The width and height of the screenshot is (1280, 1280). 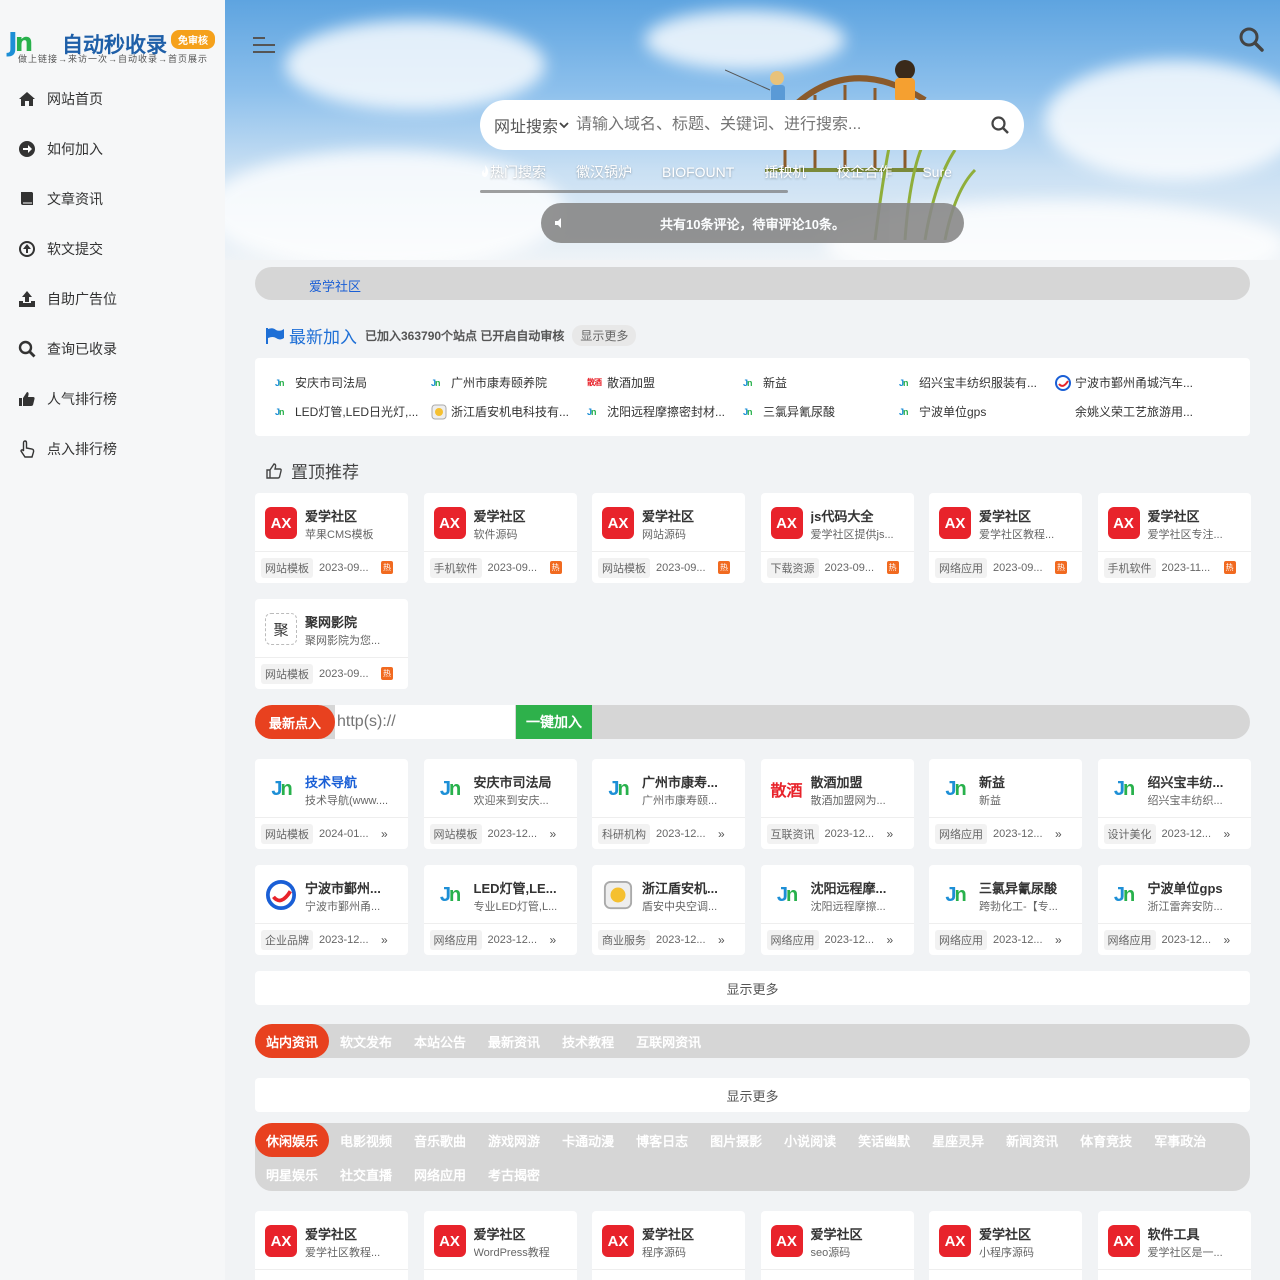 I want to click on latest-item: Jn 安庆市司法局, so click(x=350, y=382).